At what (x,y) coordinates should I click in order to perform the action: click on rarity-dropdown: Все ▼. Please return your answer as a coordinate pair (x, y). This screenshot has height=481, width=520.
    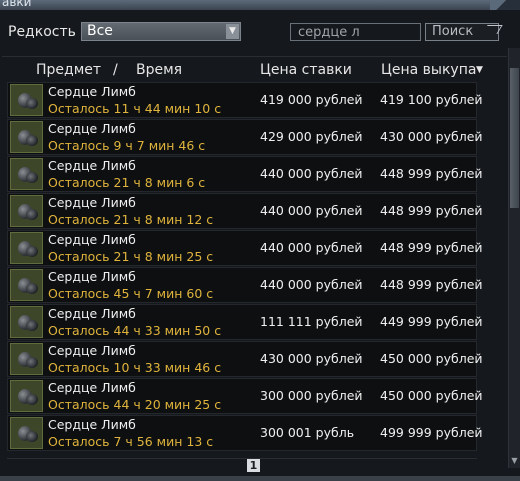
    Looking at the image, I should click on (161, 31).